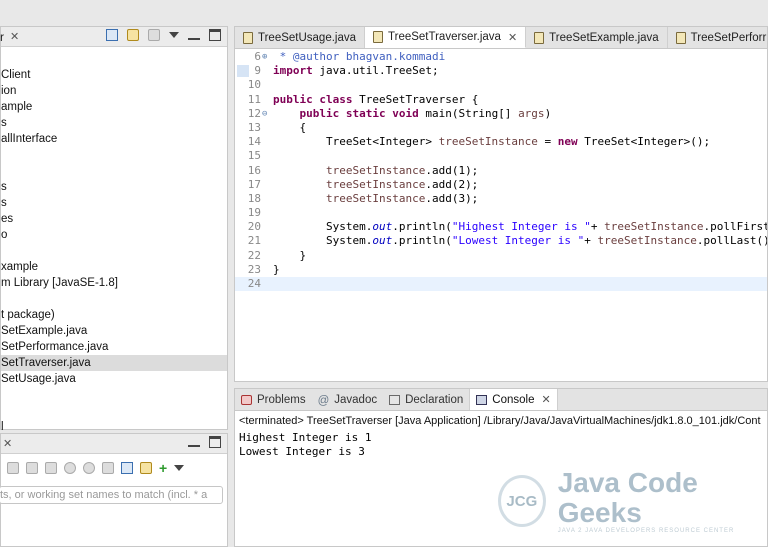 The width and height of the screenshot is (768, 547). What do you see at coordinates (70, 468) in the screenshot?
I see `globe-icon` at bounding box center [70, 468].